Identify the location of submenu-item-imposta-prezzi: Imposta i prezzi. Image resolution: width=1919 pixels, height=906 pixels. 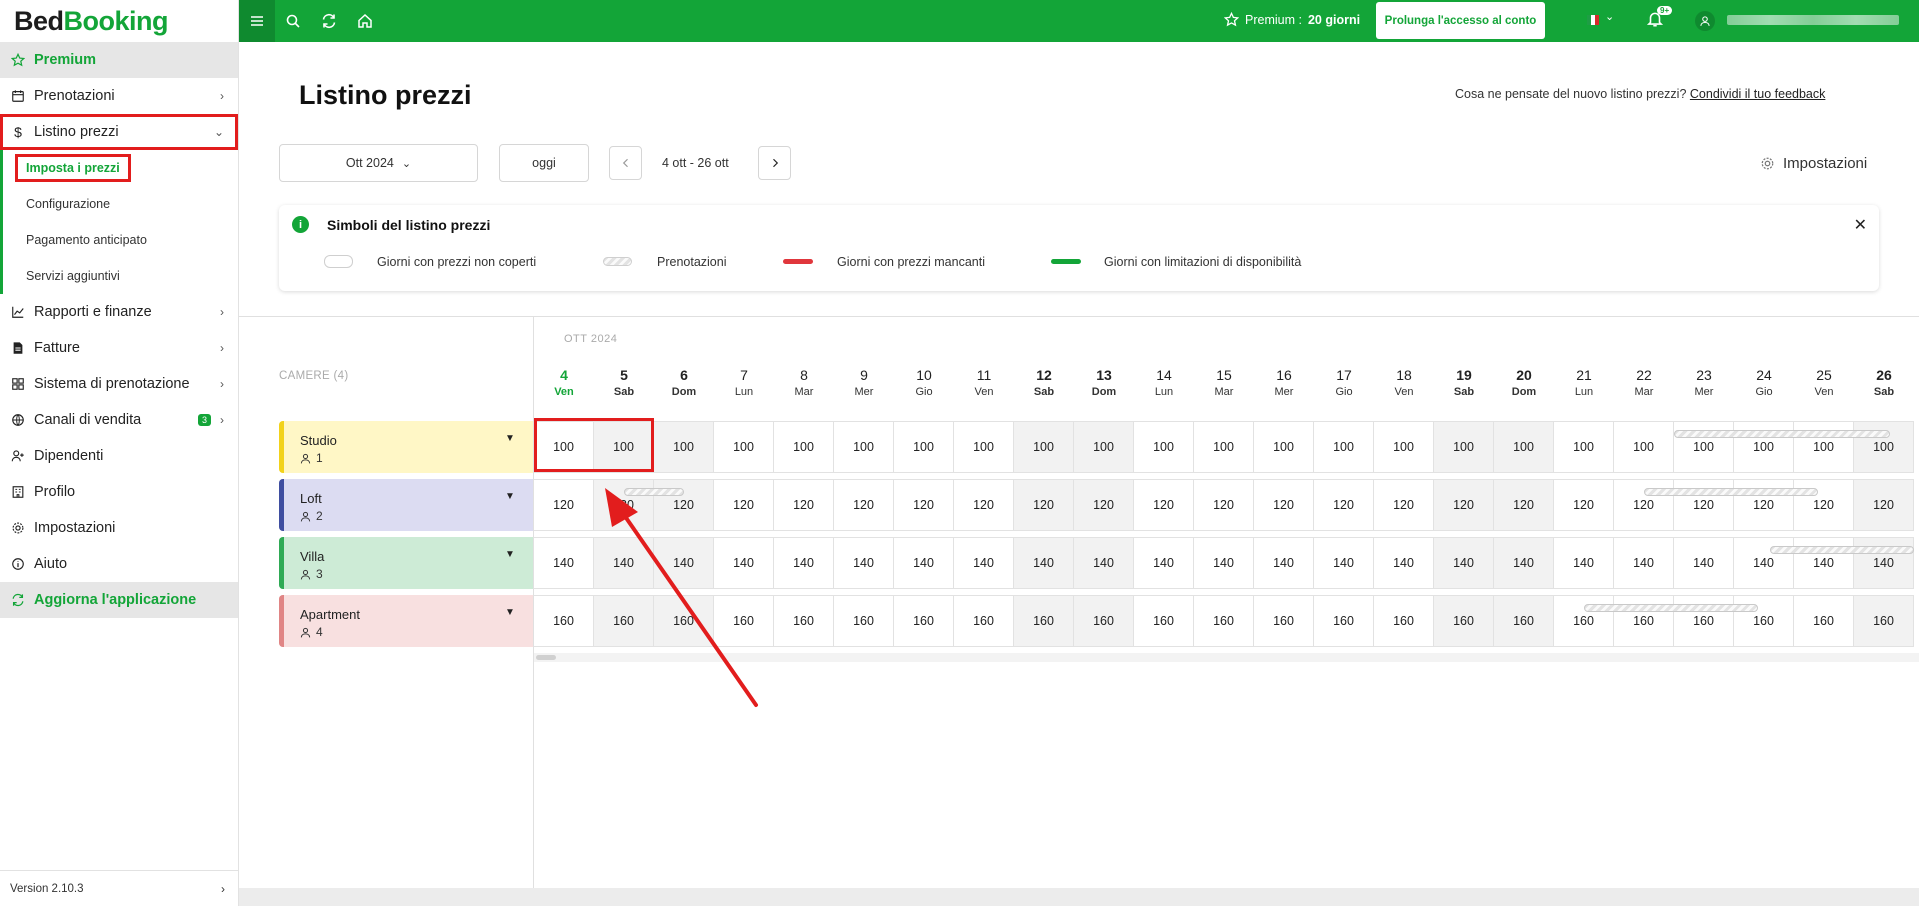
(120, 168).